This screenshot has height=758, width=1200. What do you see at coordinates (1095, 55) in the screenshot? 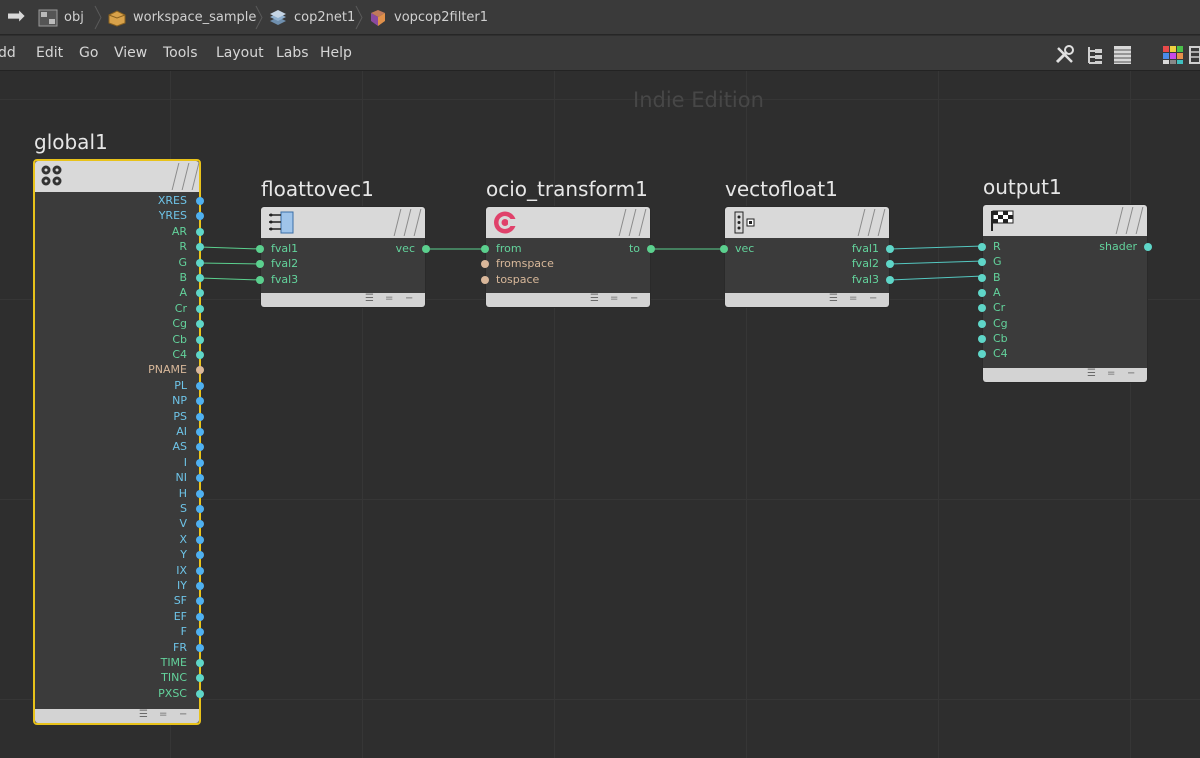
I see `tree-view-icon` at bounding box center [1095, 55].